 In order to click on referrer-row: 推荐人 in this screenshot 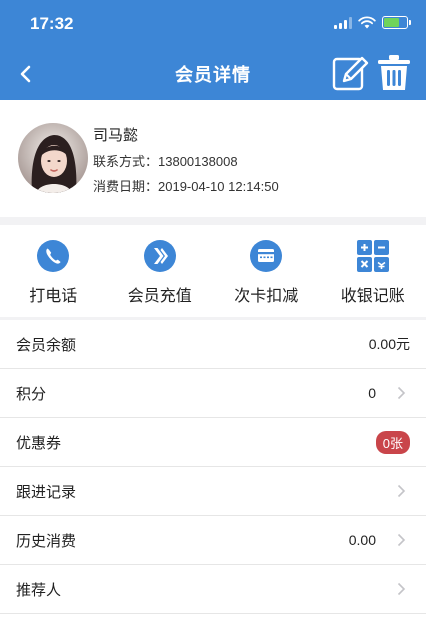, I will do `click(213, 589)`.